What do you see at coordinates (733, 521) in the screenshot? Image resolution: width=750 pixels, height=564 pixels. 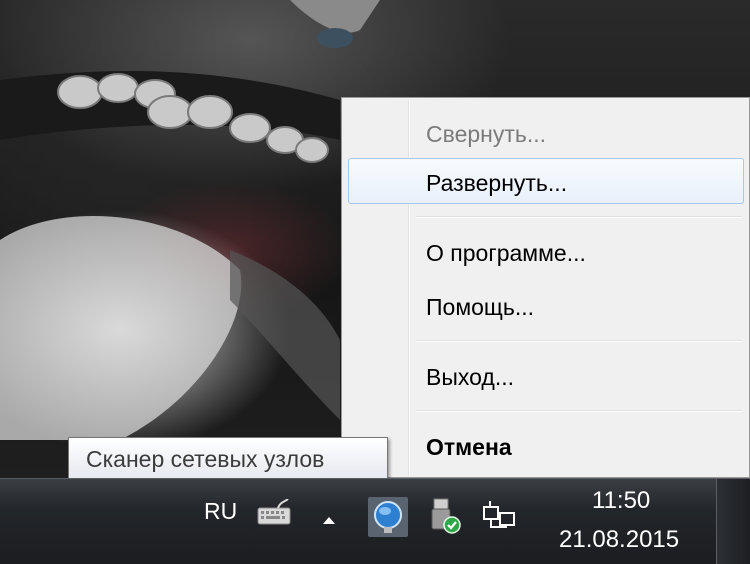 I see `show-desktop-button` at bounding box center [733, 521].